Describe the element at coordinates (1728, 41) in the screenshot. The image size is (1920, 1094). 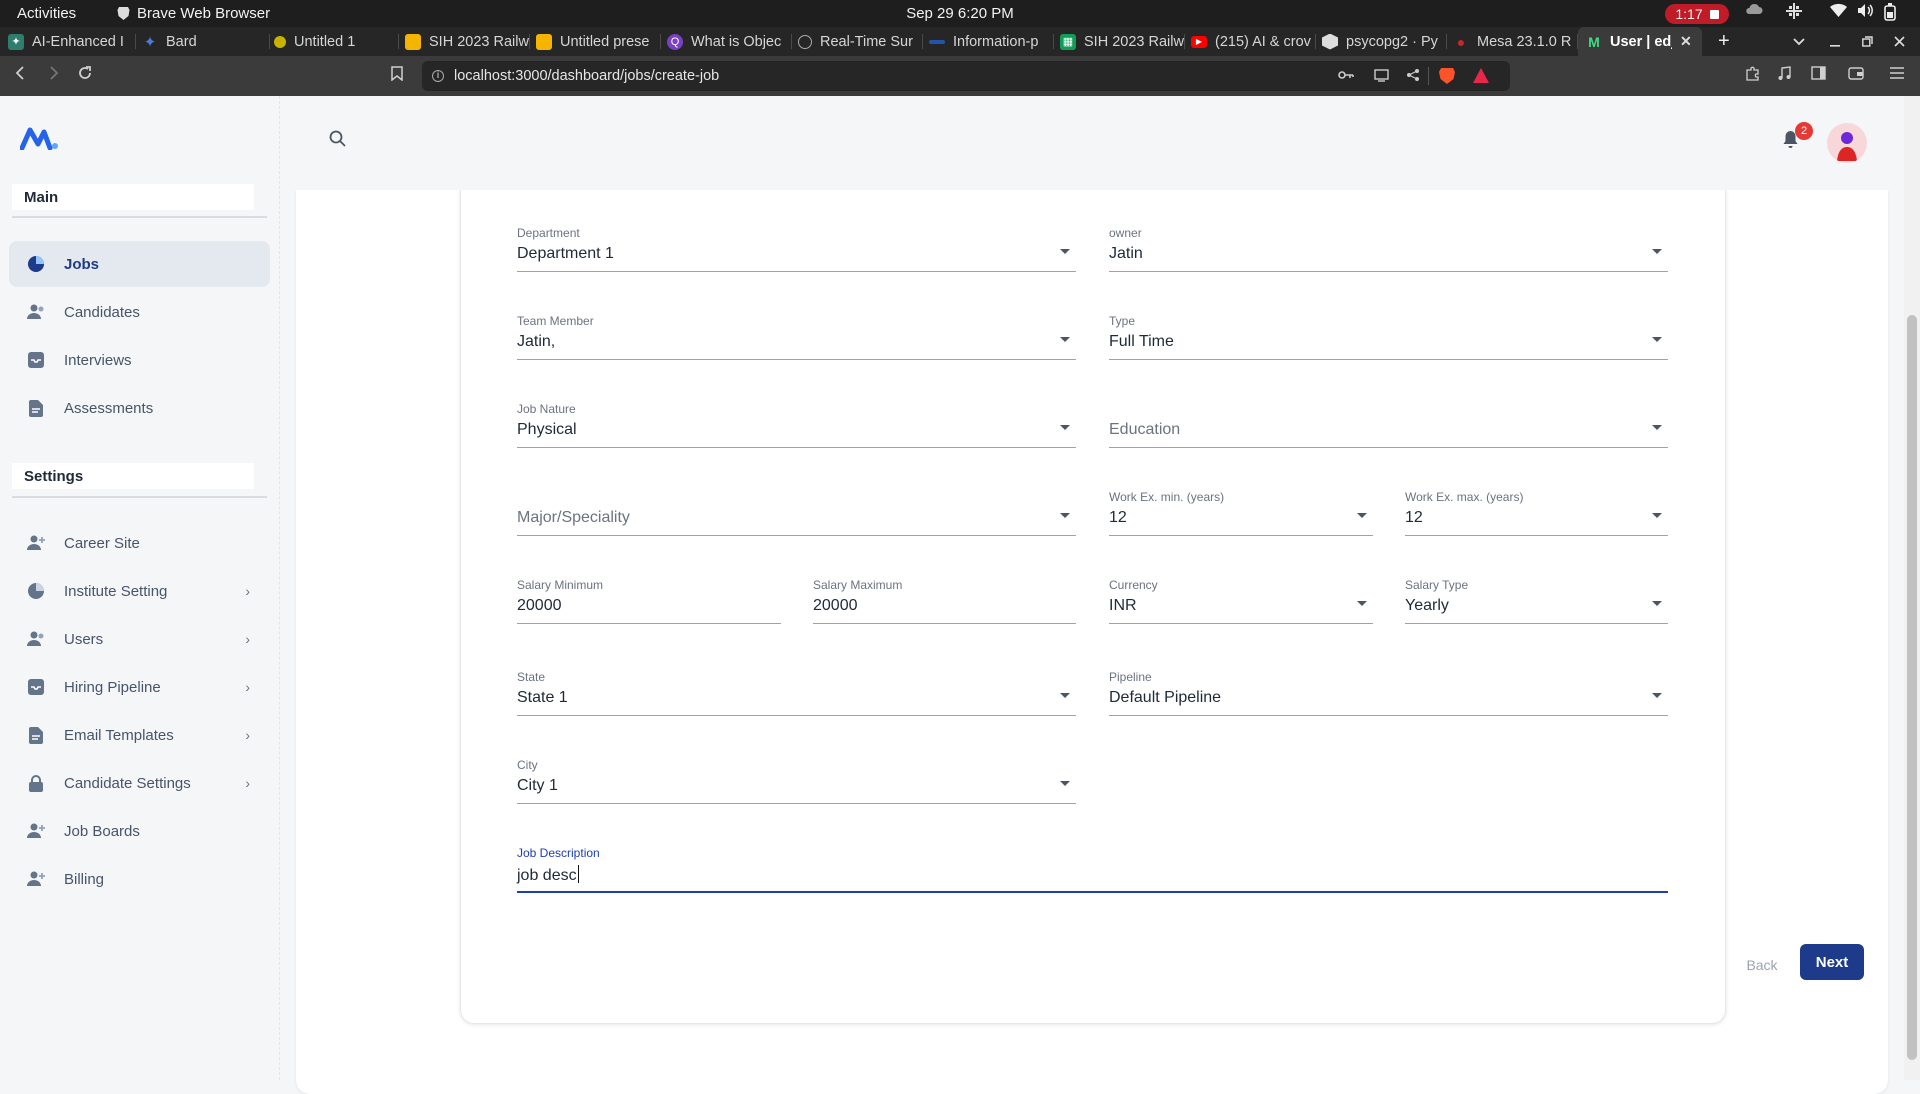
I see `new-tab-button: +` at that location.